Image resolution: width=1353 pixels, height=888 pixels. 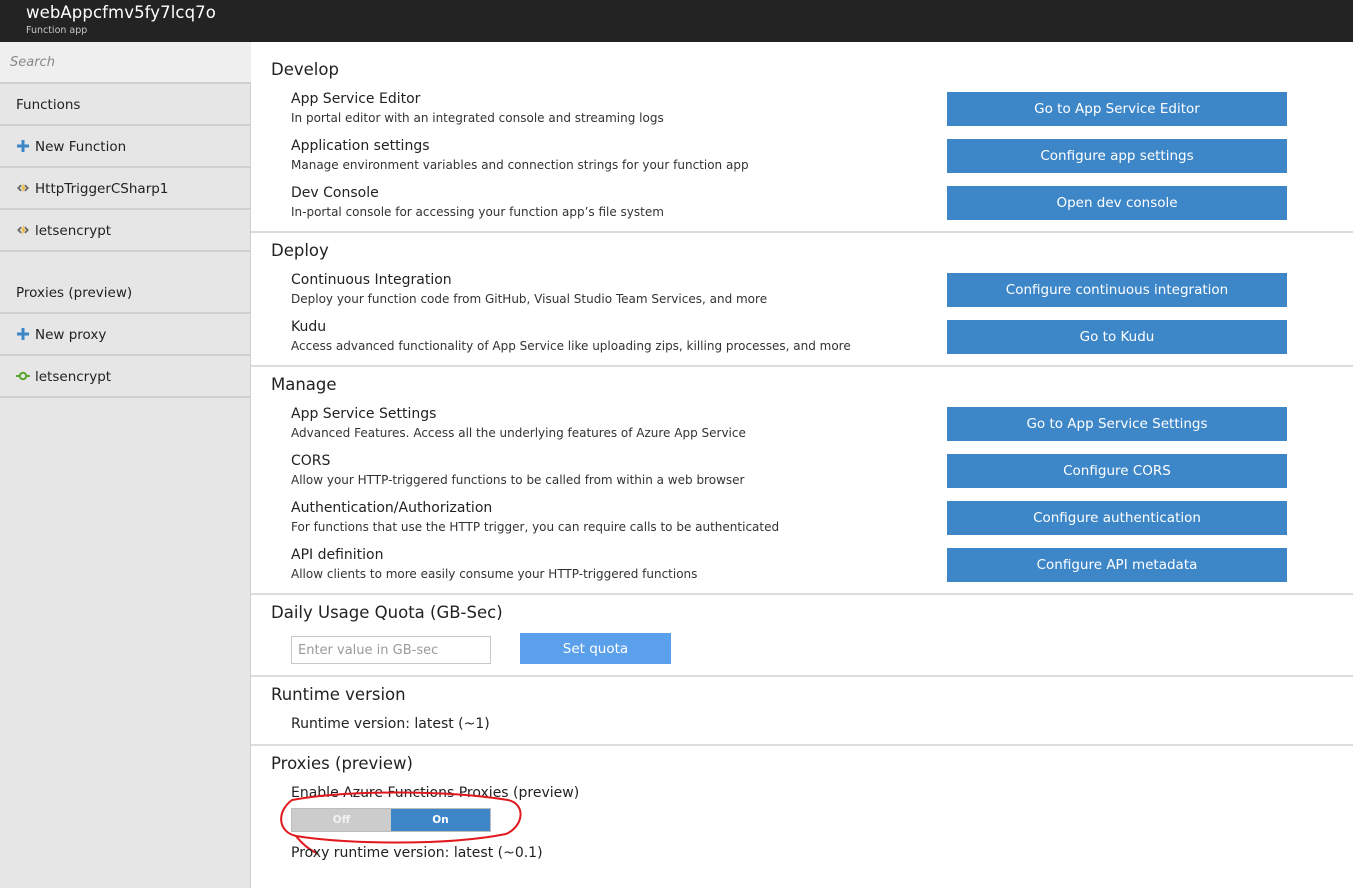 I want to click on sidebar-search, so click(x=125, y=63).